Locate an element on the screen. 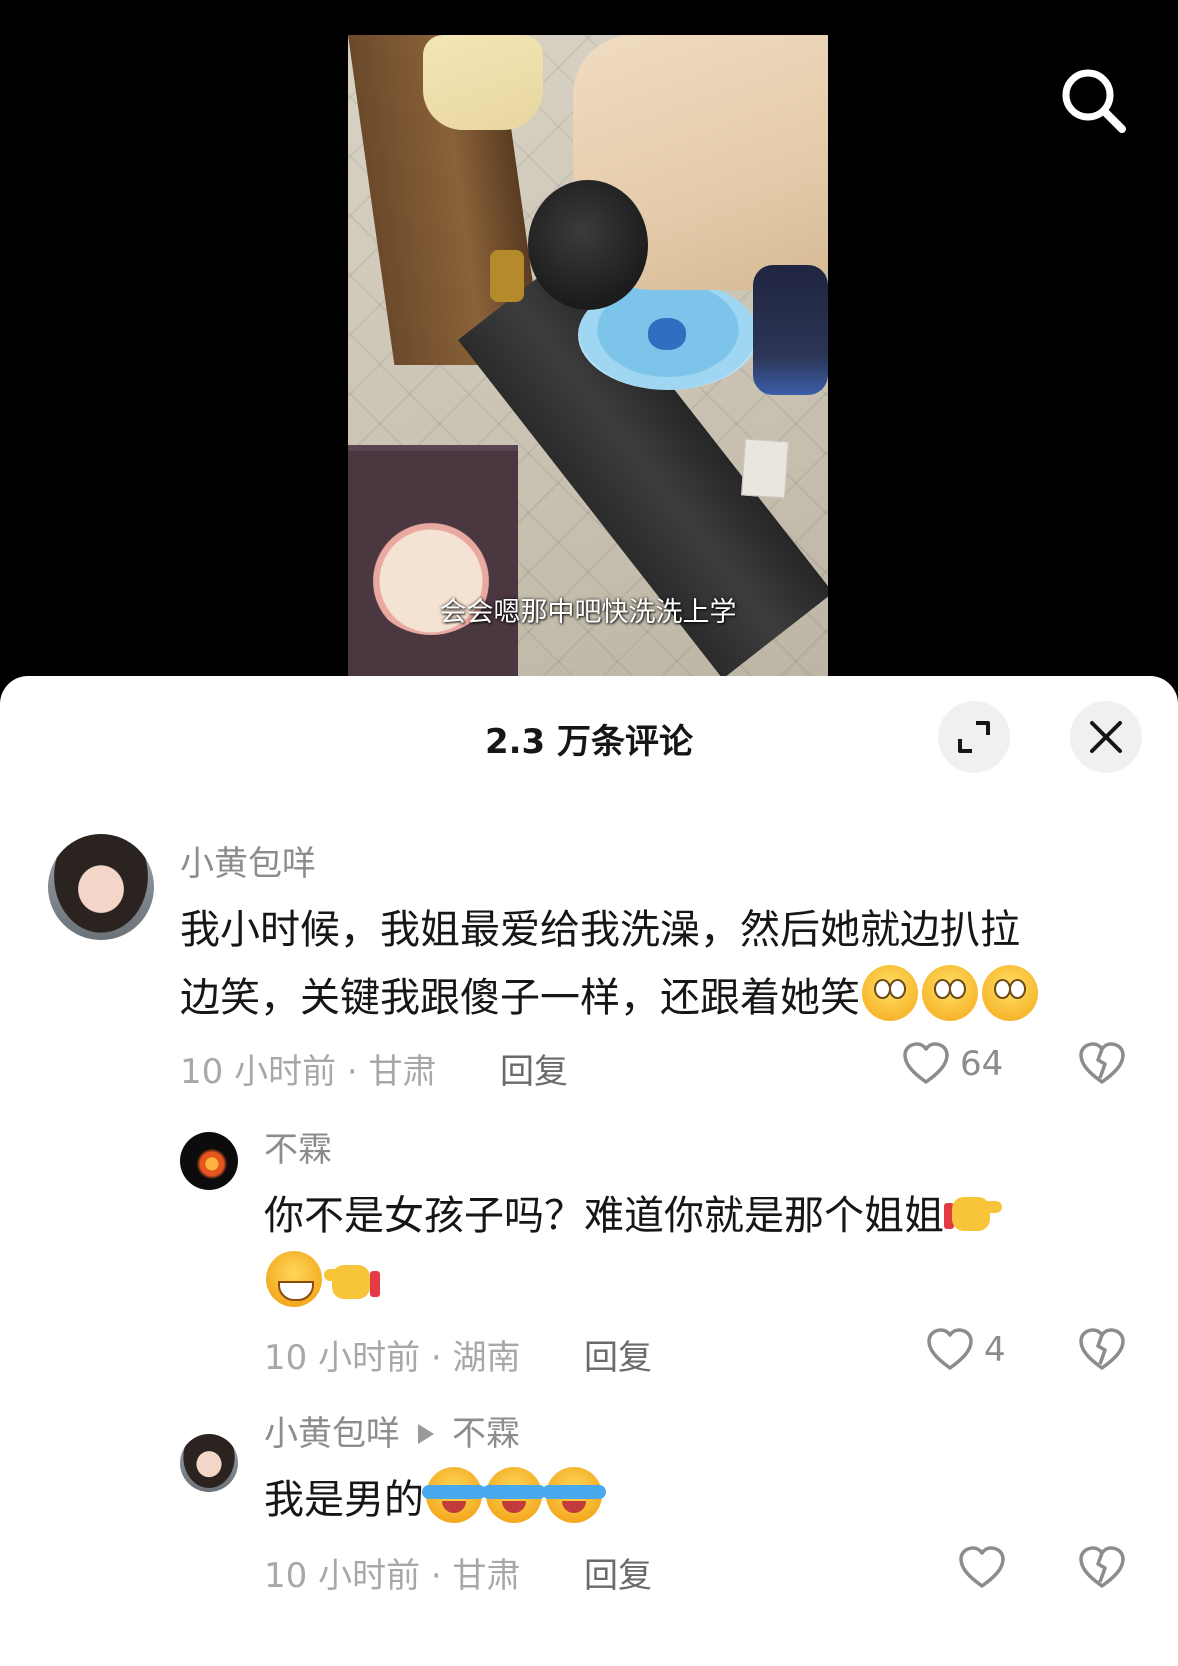 The width and height of the screenshot is (1178, 1666). comment-text-line-2: 边笑，关键我跟傻子一样，还跟着她笑 is located at coordinates (660, 998).